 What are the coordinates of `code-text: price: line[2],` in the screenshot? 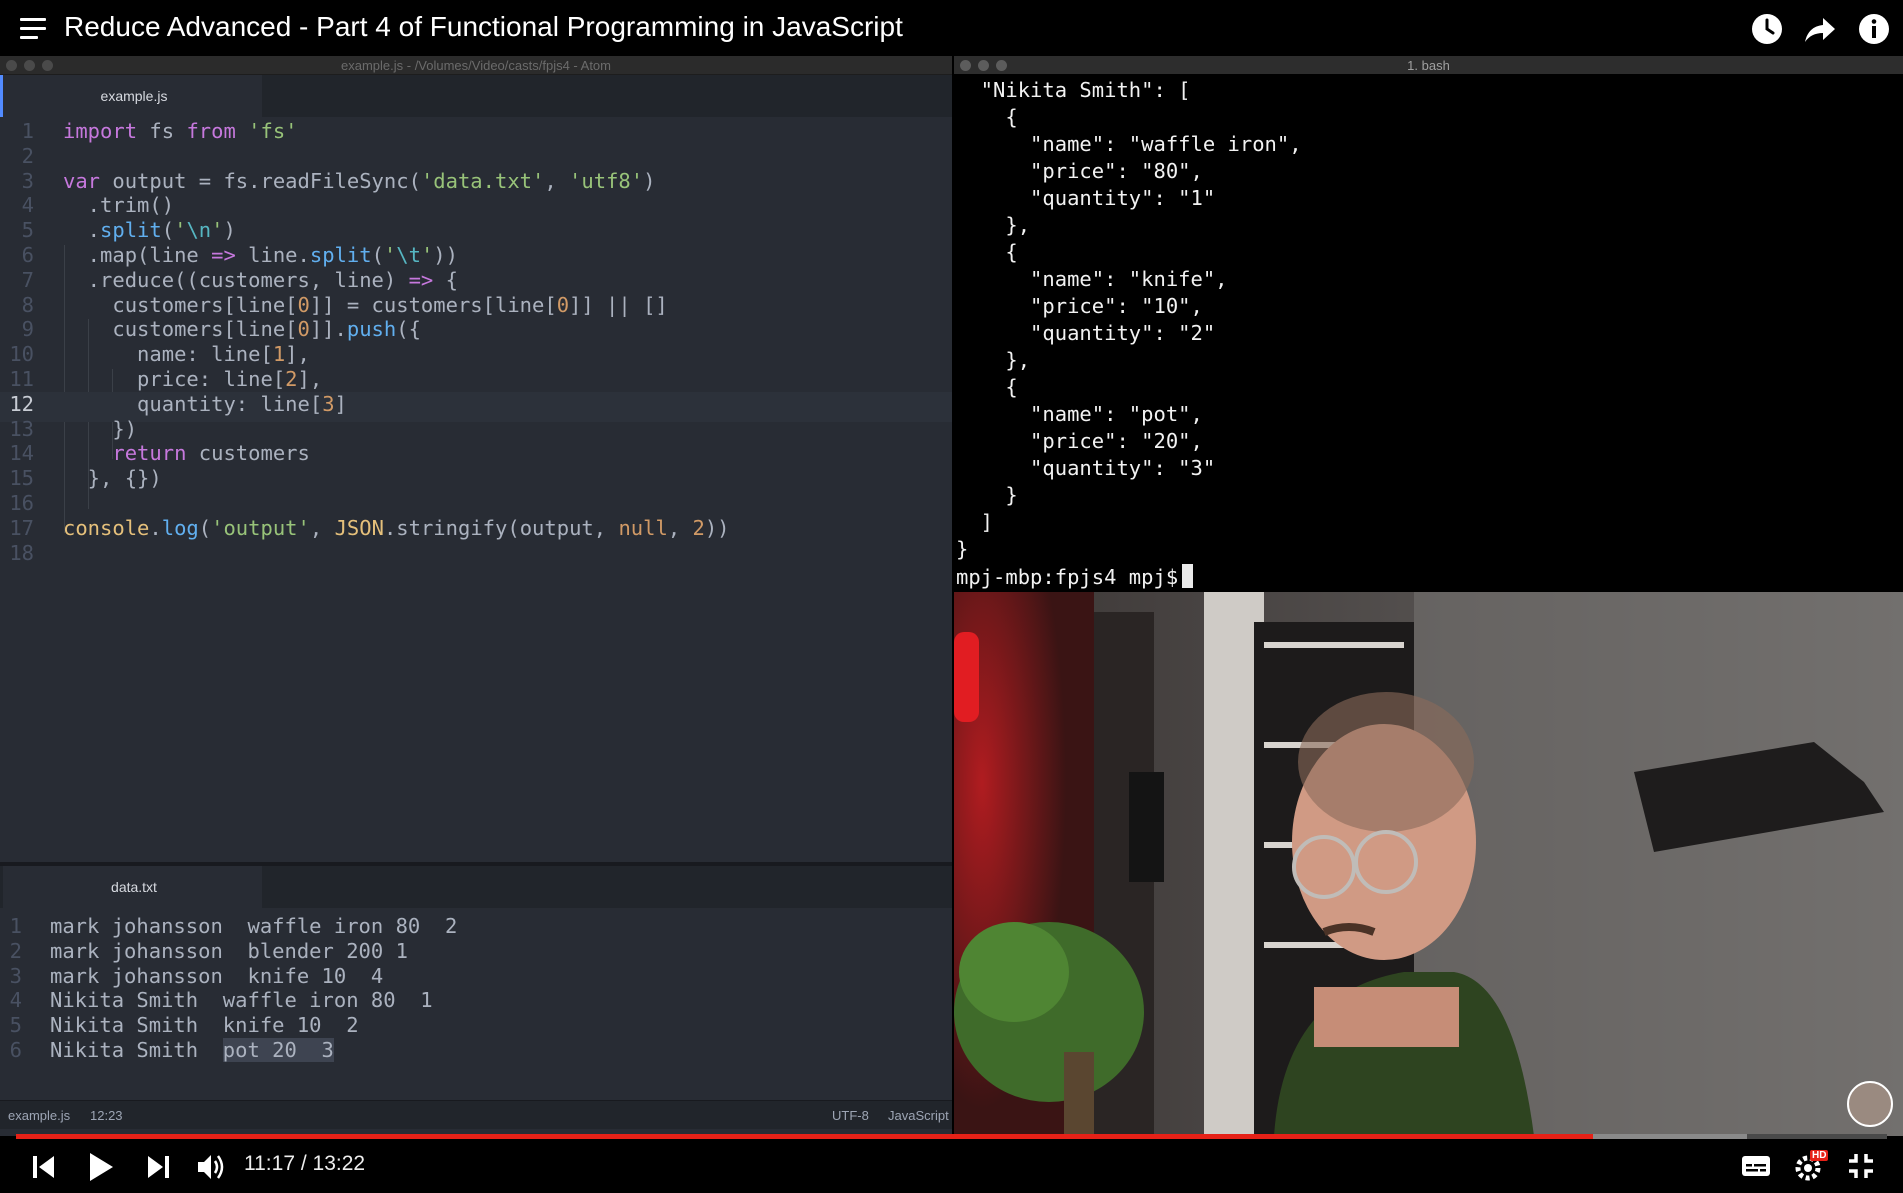 It's located at (193, 379).